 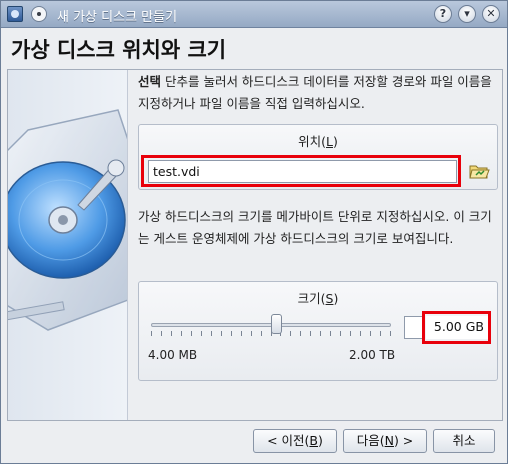 I want to click on back-button: < 이전(B), so click(x=295, y=441).